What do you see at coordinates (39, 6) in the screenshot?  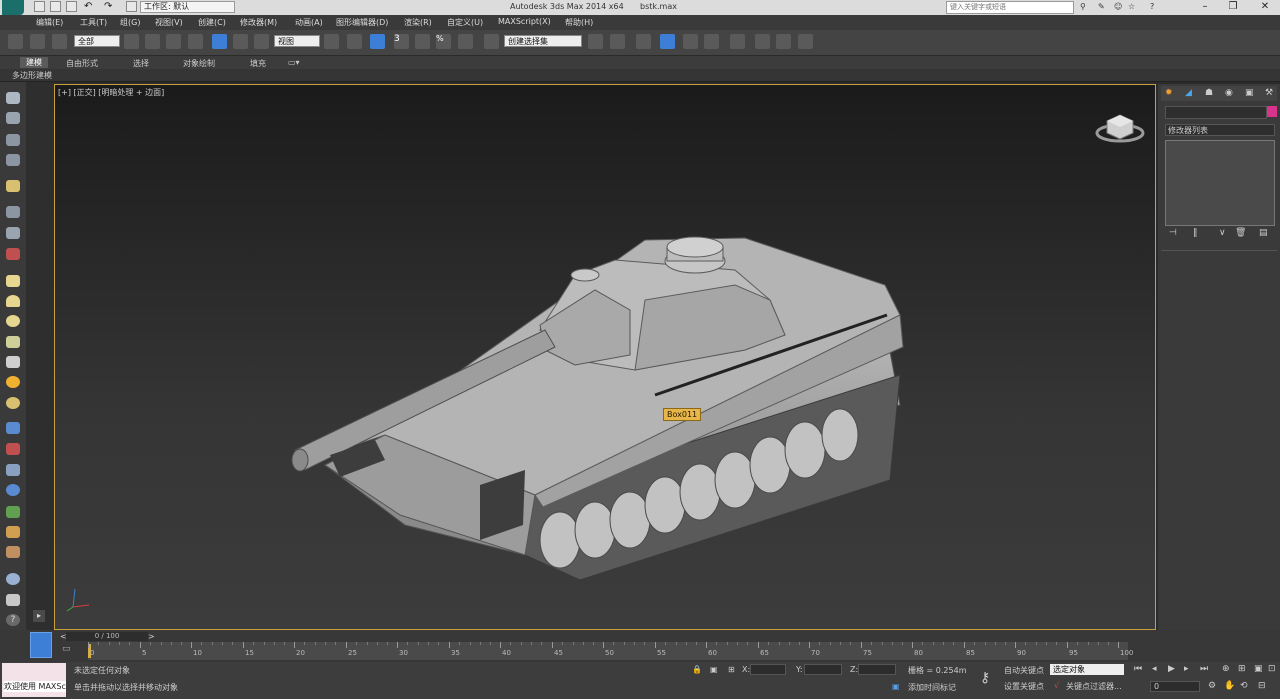 I see `new-file-icon` at bounding box center [39, 6].